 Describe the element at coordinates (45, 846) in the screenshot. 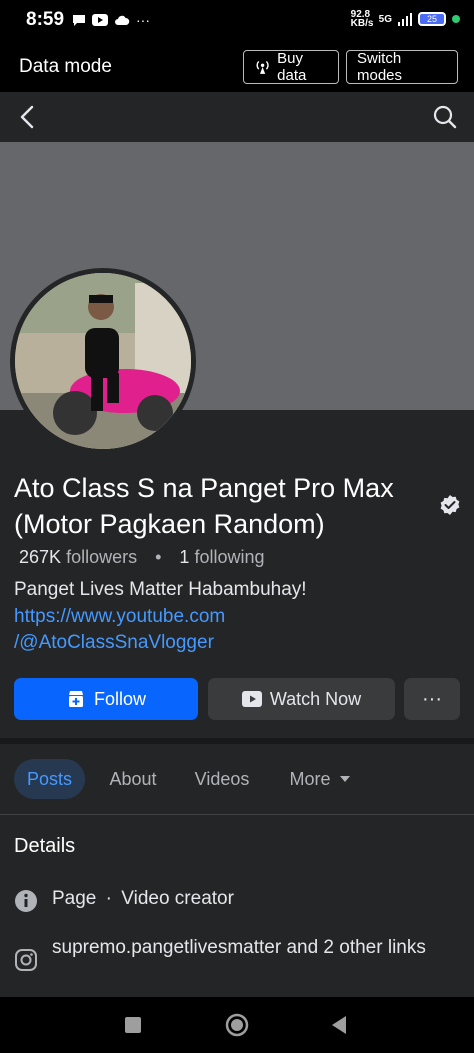

I see `details-title: Details` at that location.